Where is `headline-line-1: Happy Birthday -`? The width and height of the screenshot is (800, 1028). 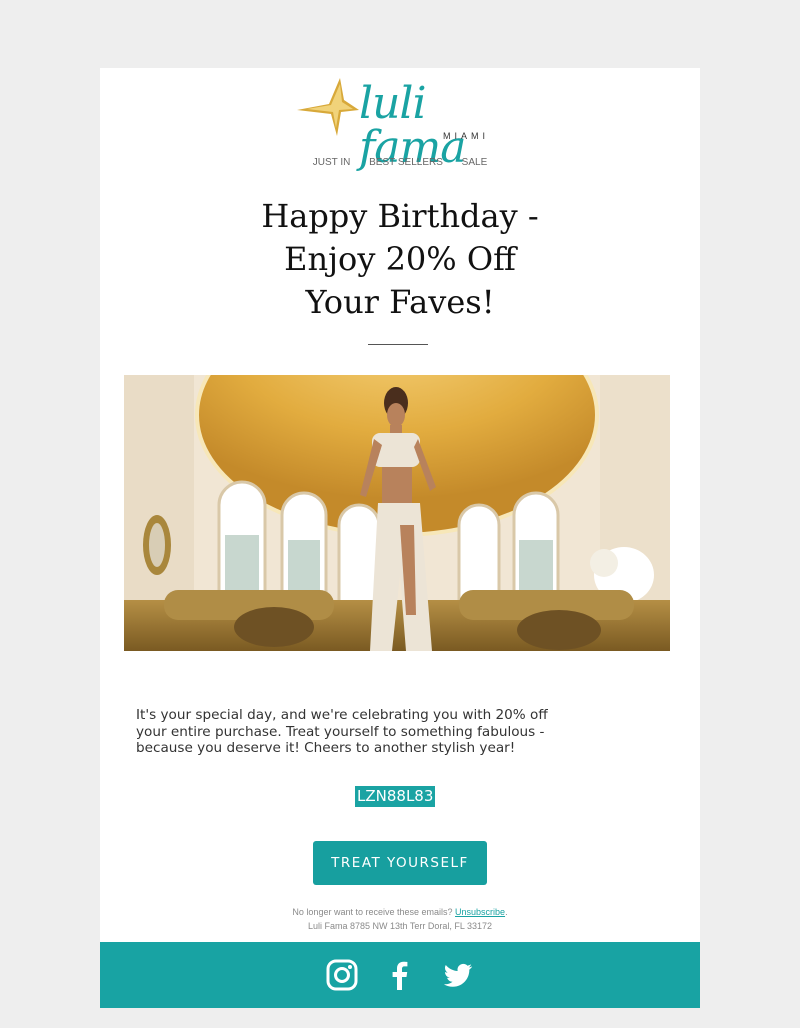
headline-line-1: Happy Birthday - is located at coordinates (400, 216).